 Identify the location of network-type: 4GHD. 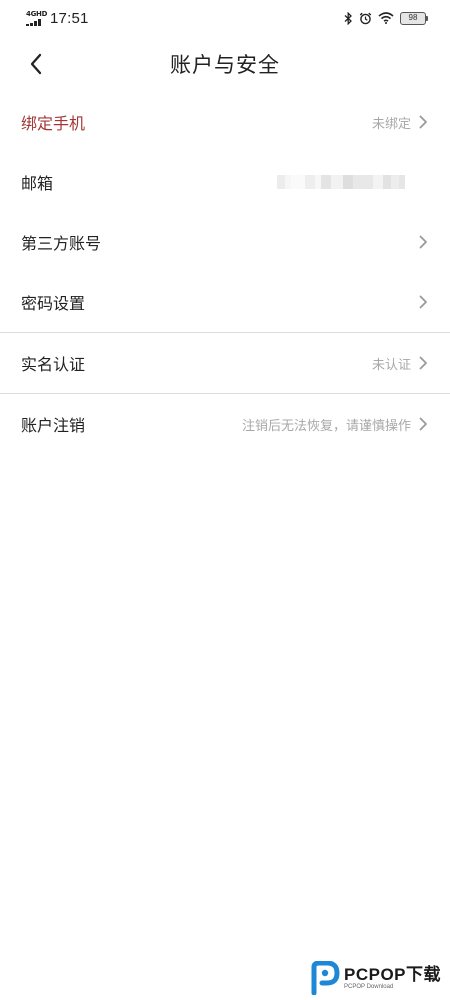
(37, 13).